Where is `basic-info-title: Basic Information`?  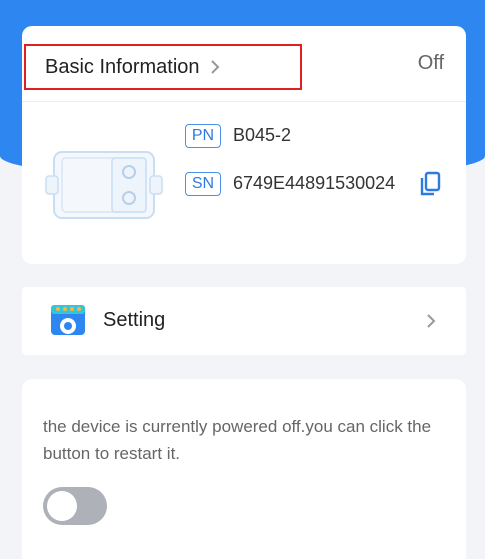
basic-info-title: Basic Information is located at coordinates (122, 66).